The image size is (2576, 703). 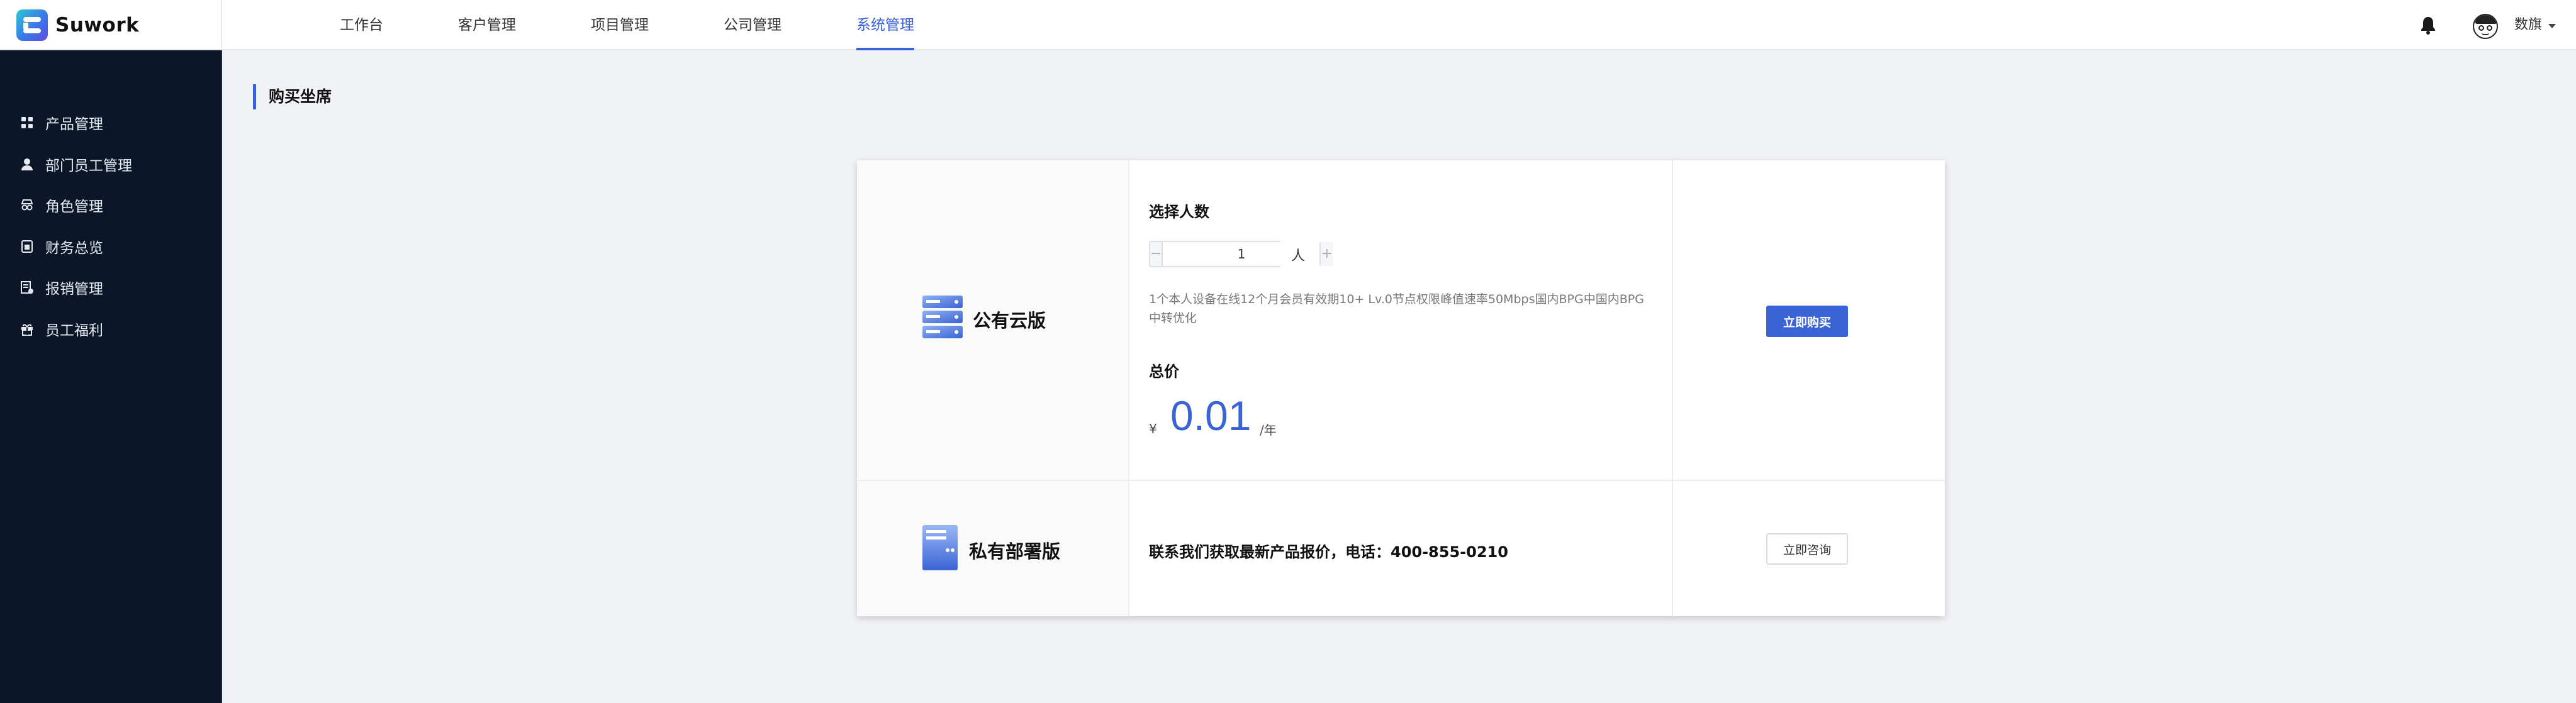 What do you see at coordinates (885, 25) in the screenshot?
I see `nav-item-system: 系统管理` at bounding box center [885, 25].